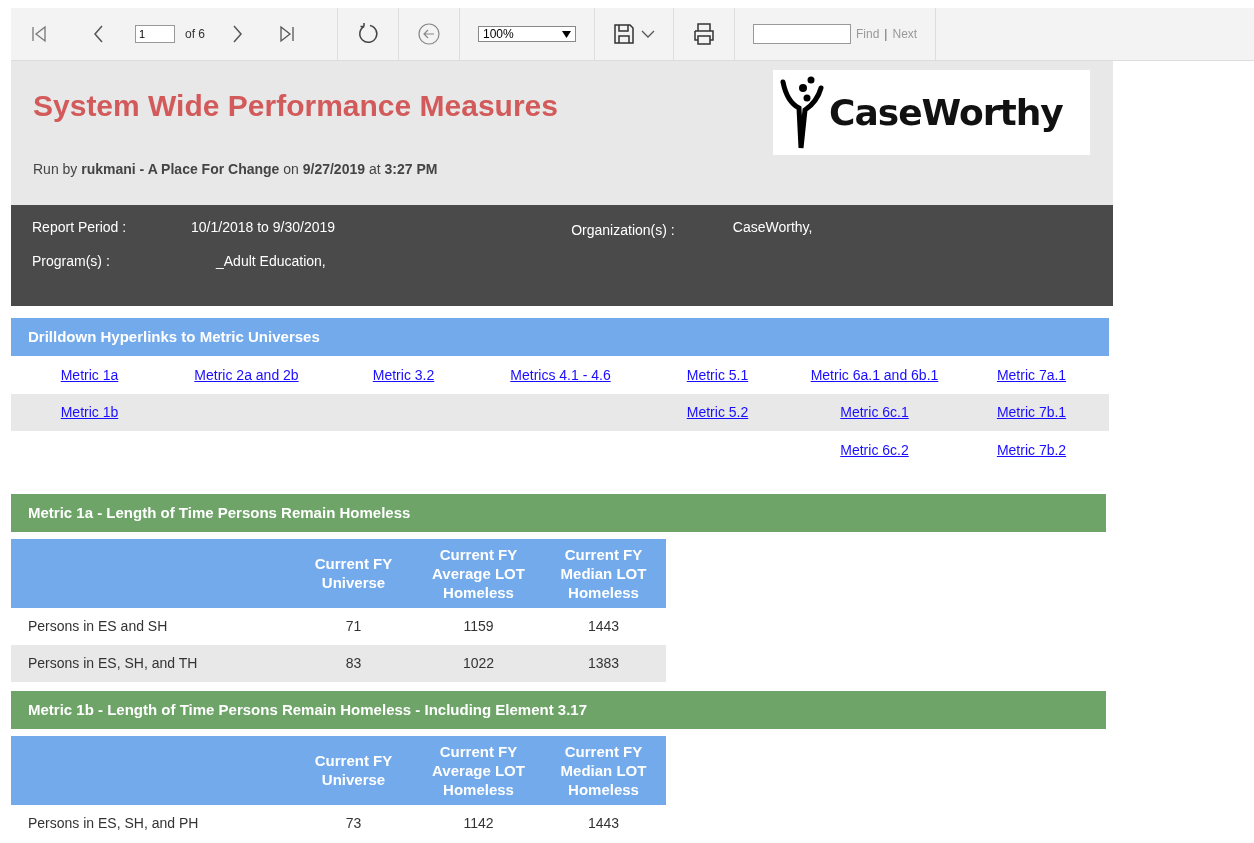 The image size is (1254, 843). Describe the element at coordinates (236, 169) in the screenshot. I see `run-by-text: Run by rukmani - A Place For Change on 9/27/2019 at 3:27 PM` at that location.